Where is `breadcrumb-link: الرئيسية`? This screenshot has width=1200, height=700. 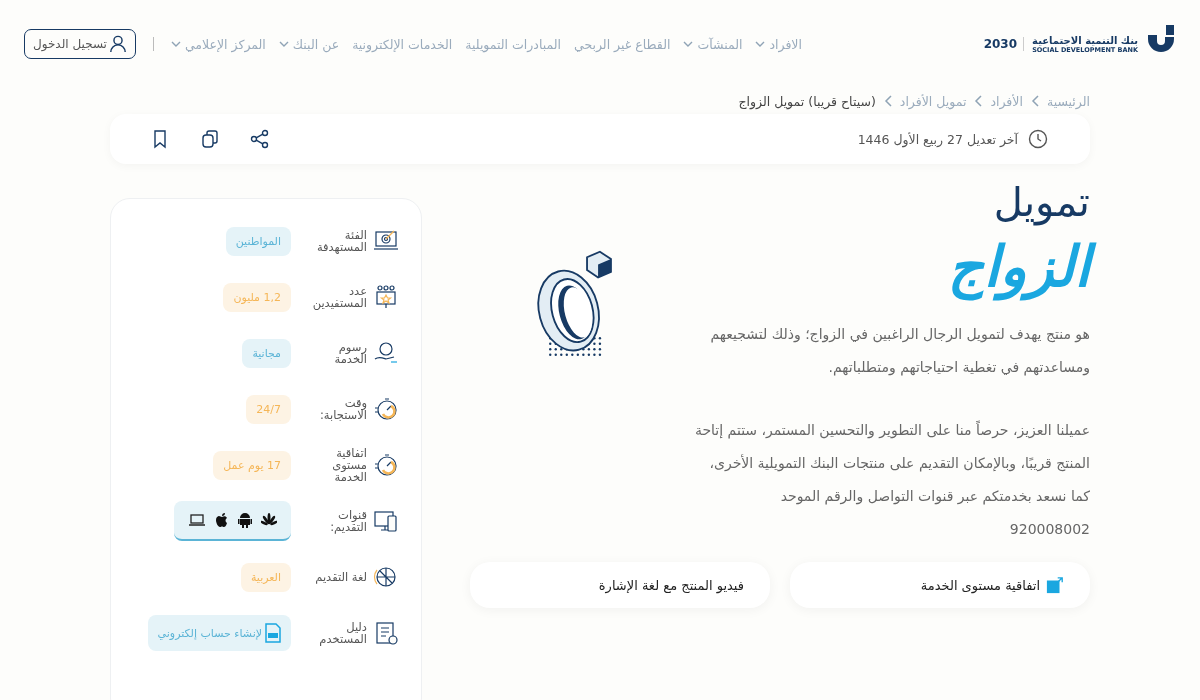
breadcrumb-link: الرئيسية is located at coordinates (1068, 101).